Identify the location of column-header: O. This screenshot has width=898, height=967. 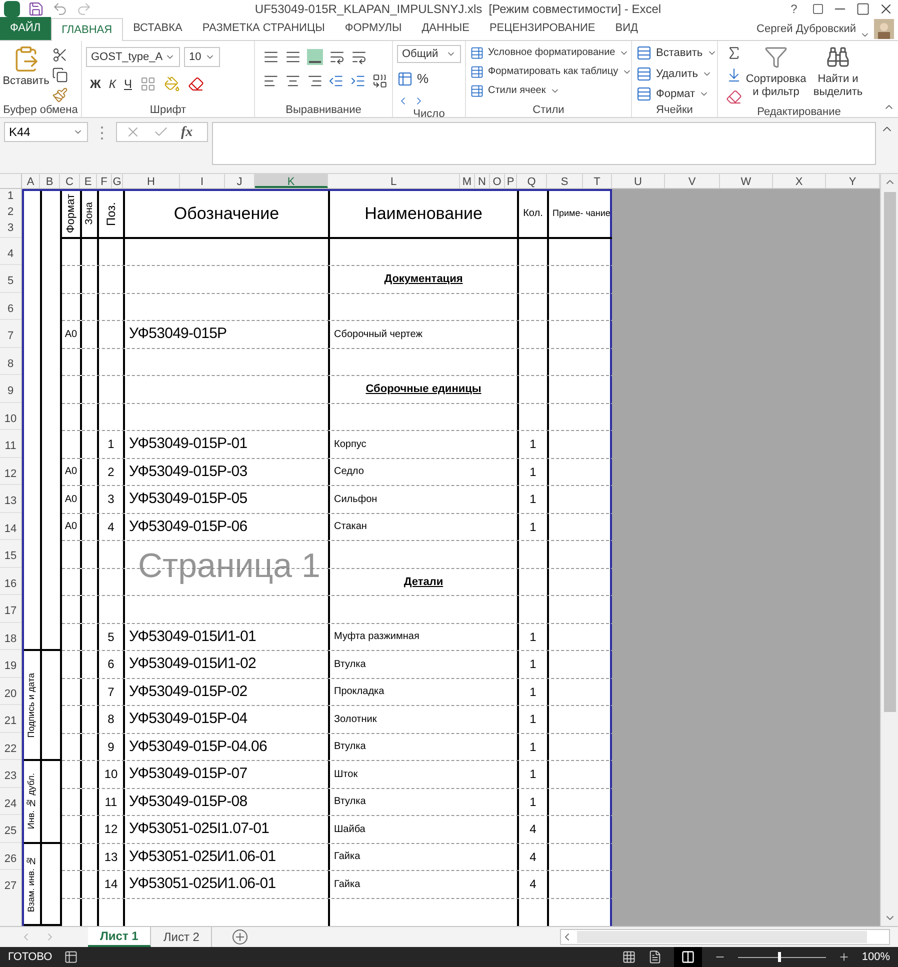
(497, 181).